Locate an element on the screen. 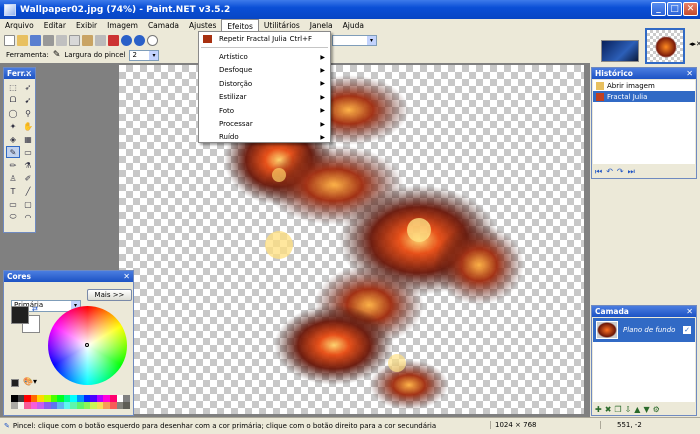 Image resolution: width=700 pixels, height=434 pixels. freeform-shape-icon: ◠ is located at coordinates (28, 217).